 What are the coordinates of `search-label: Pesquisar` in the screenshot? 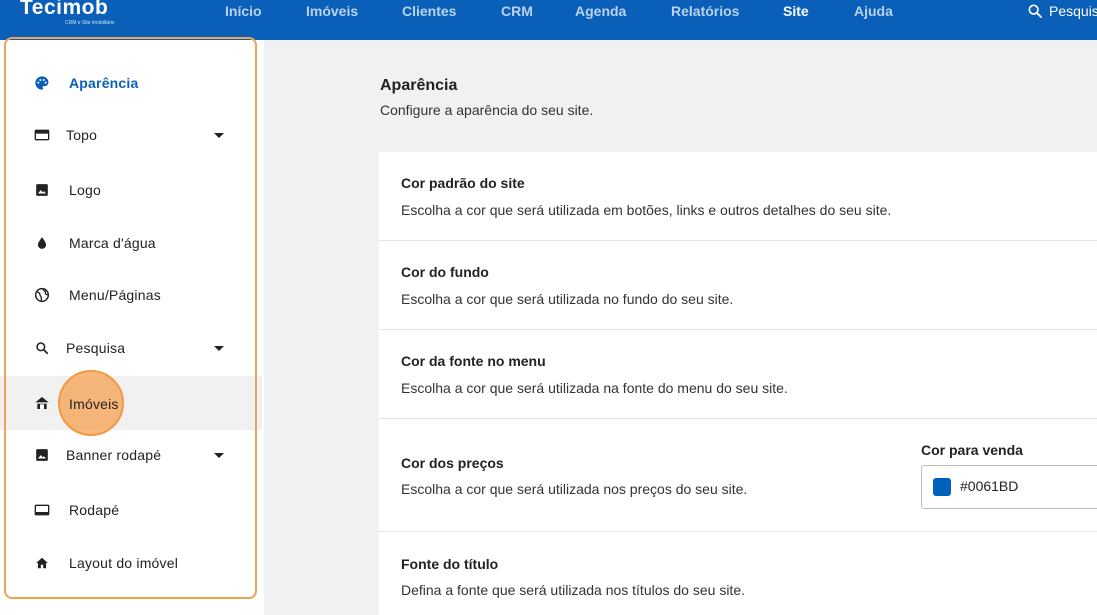 It's located at (1073, 11).